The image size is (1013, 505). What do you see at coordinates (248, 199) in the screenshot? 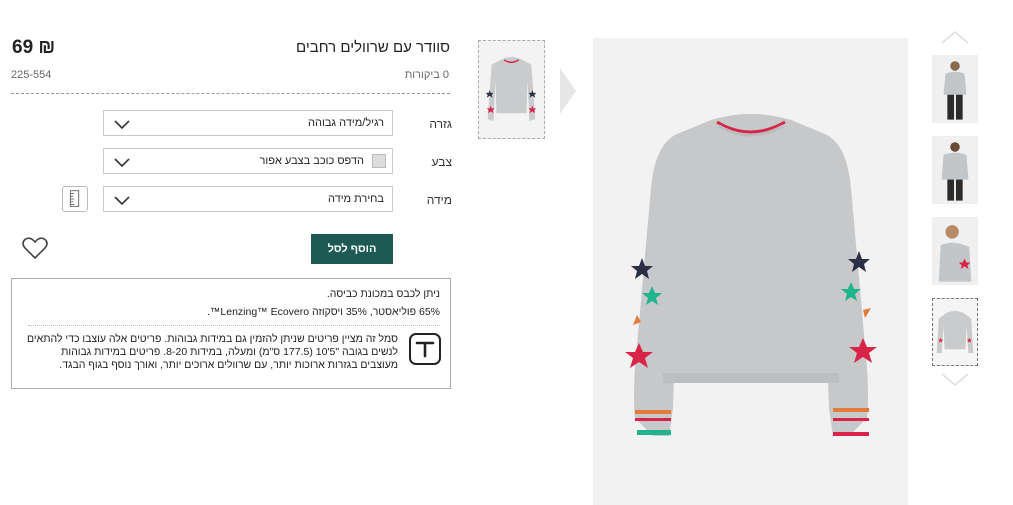
I see `size-select: בחירת מידה` at bounding box center [248, 199].